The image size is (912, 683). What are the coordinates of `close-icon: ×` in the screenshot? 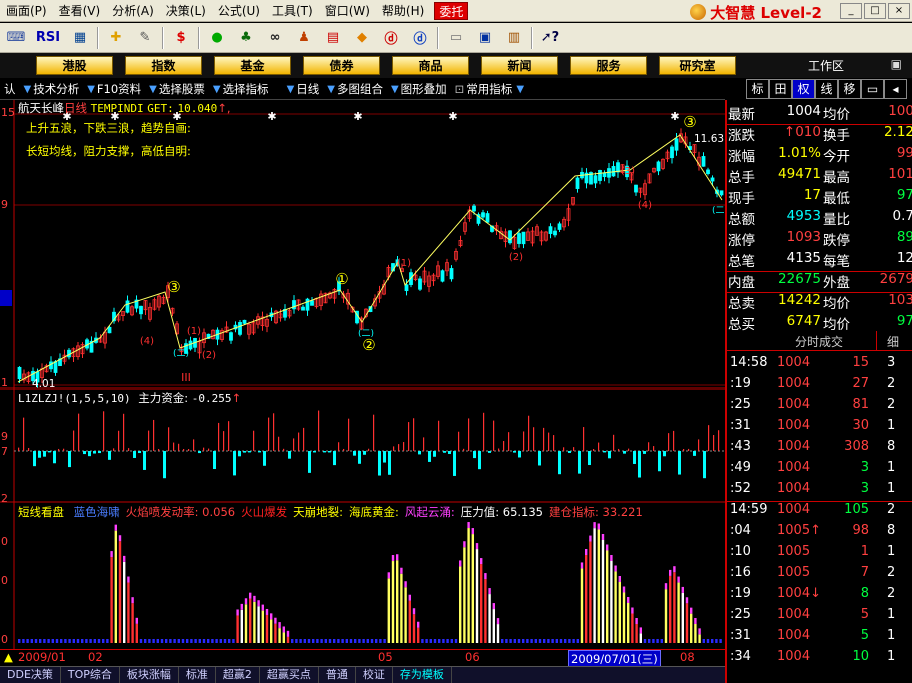 It's located at (899, 11).